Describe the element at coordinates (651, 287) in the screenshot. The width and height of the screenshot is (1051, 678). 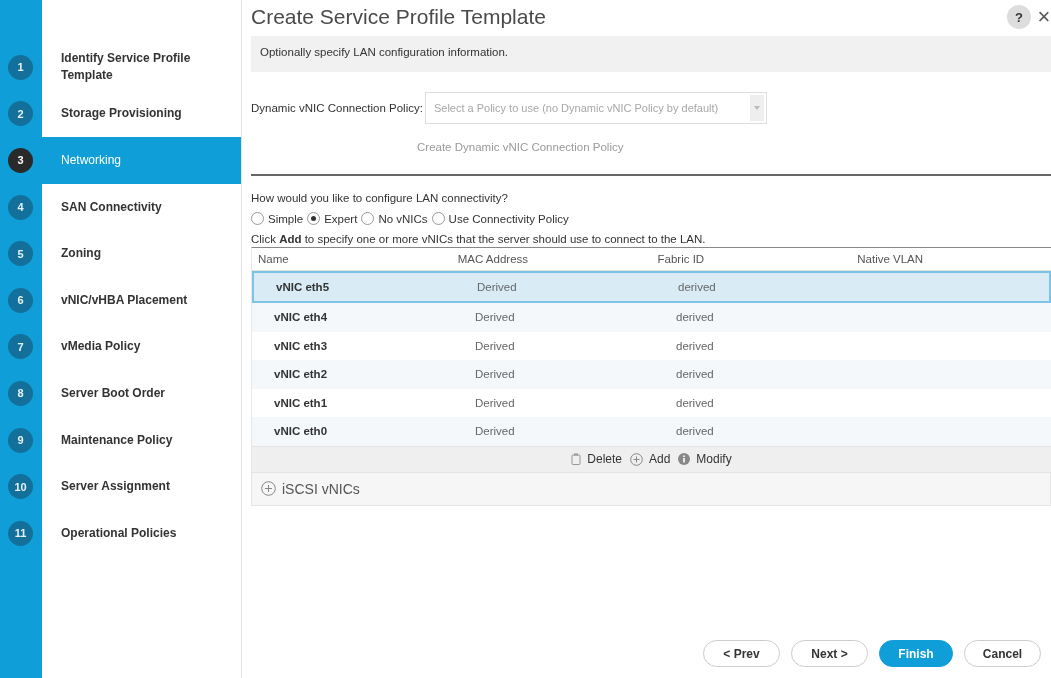
I see `table-row: vNIC eth5 Derived derived` at that location.